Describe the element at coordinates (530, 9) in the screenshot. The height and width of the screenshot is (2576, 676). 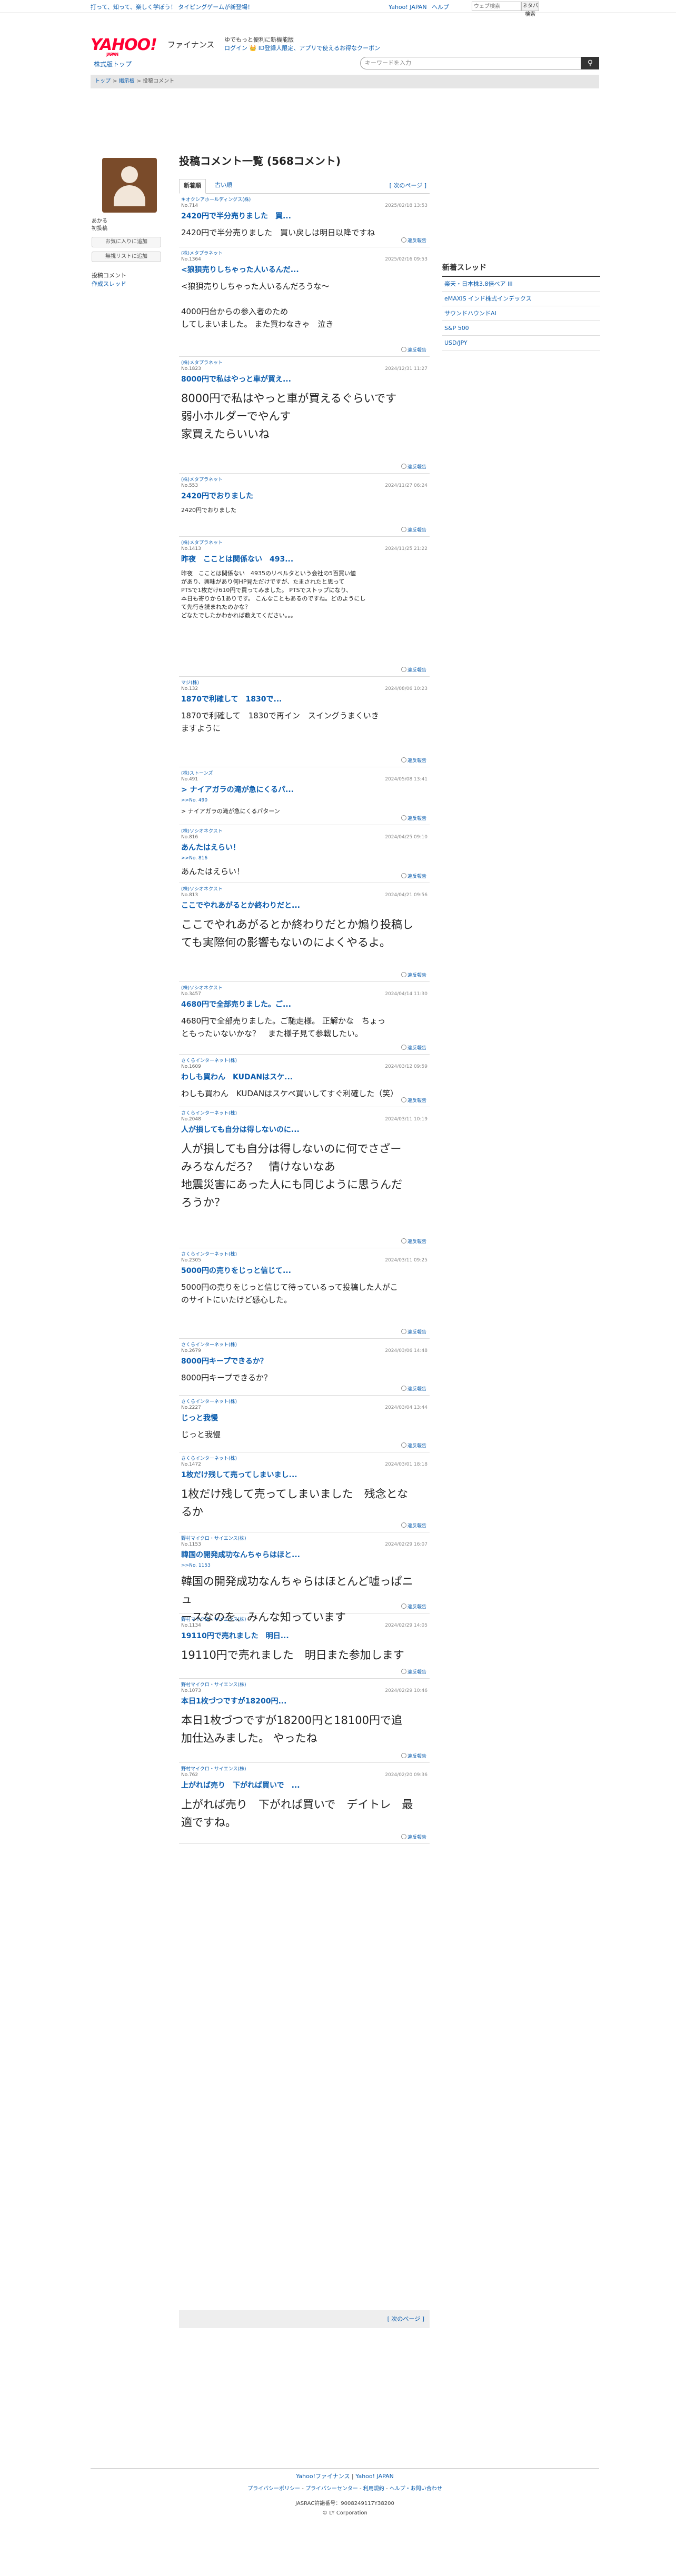
I see `web-search-button: ネタバ検索` at that location.